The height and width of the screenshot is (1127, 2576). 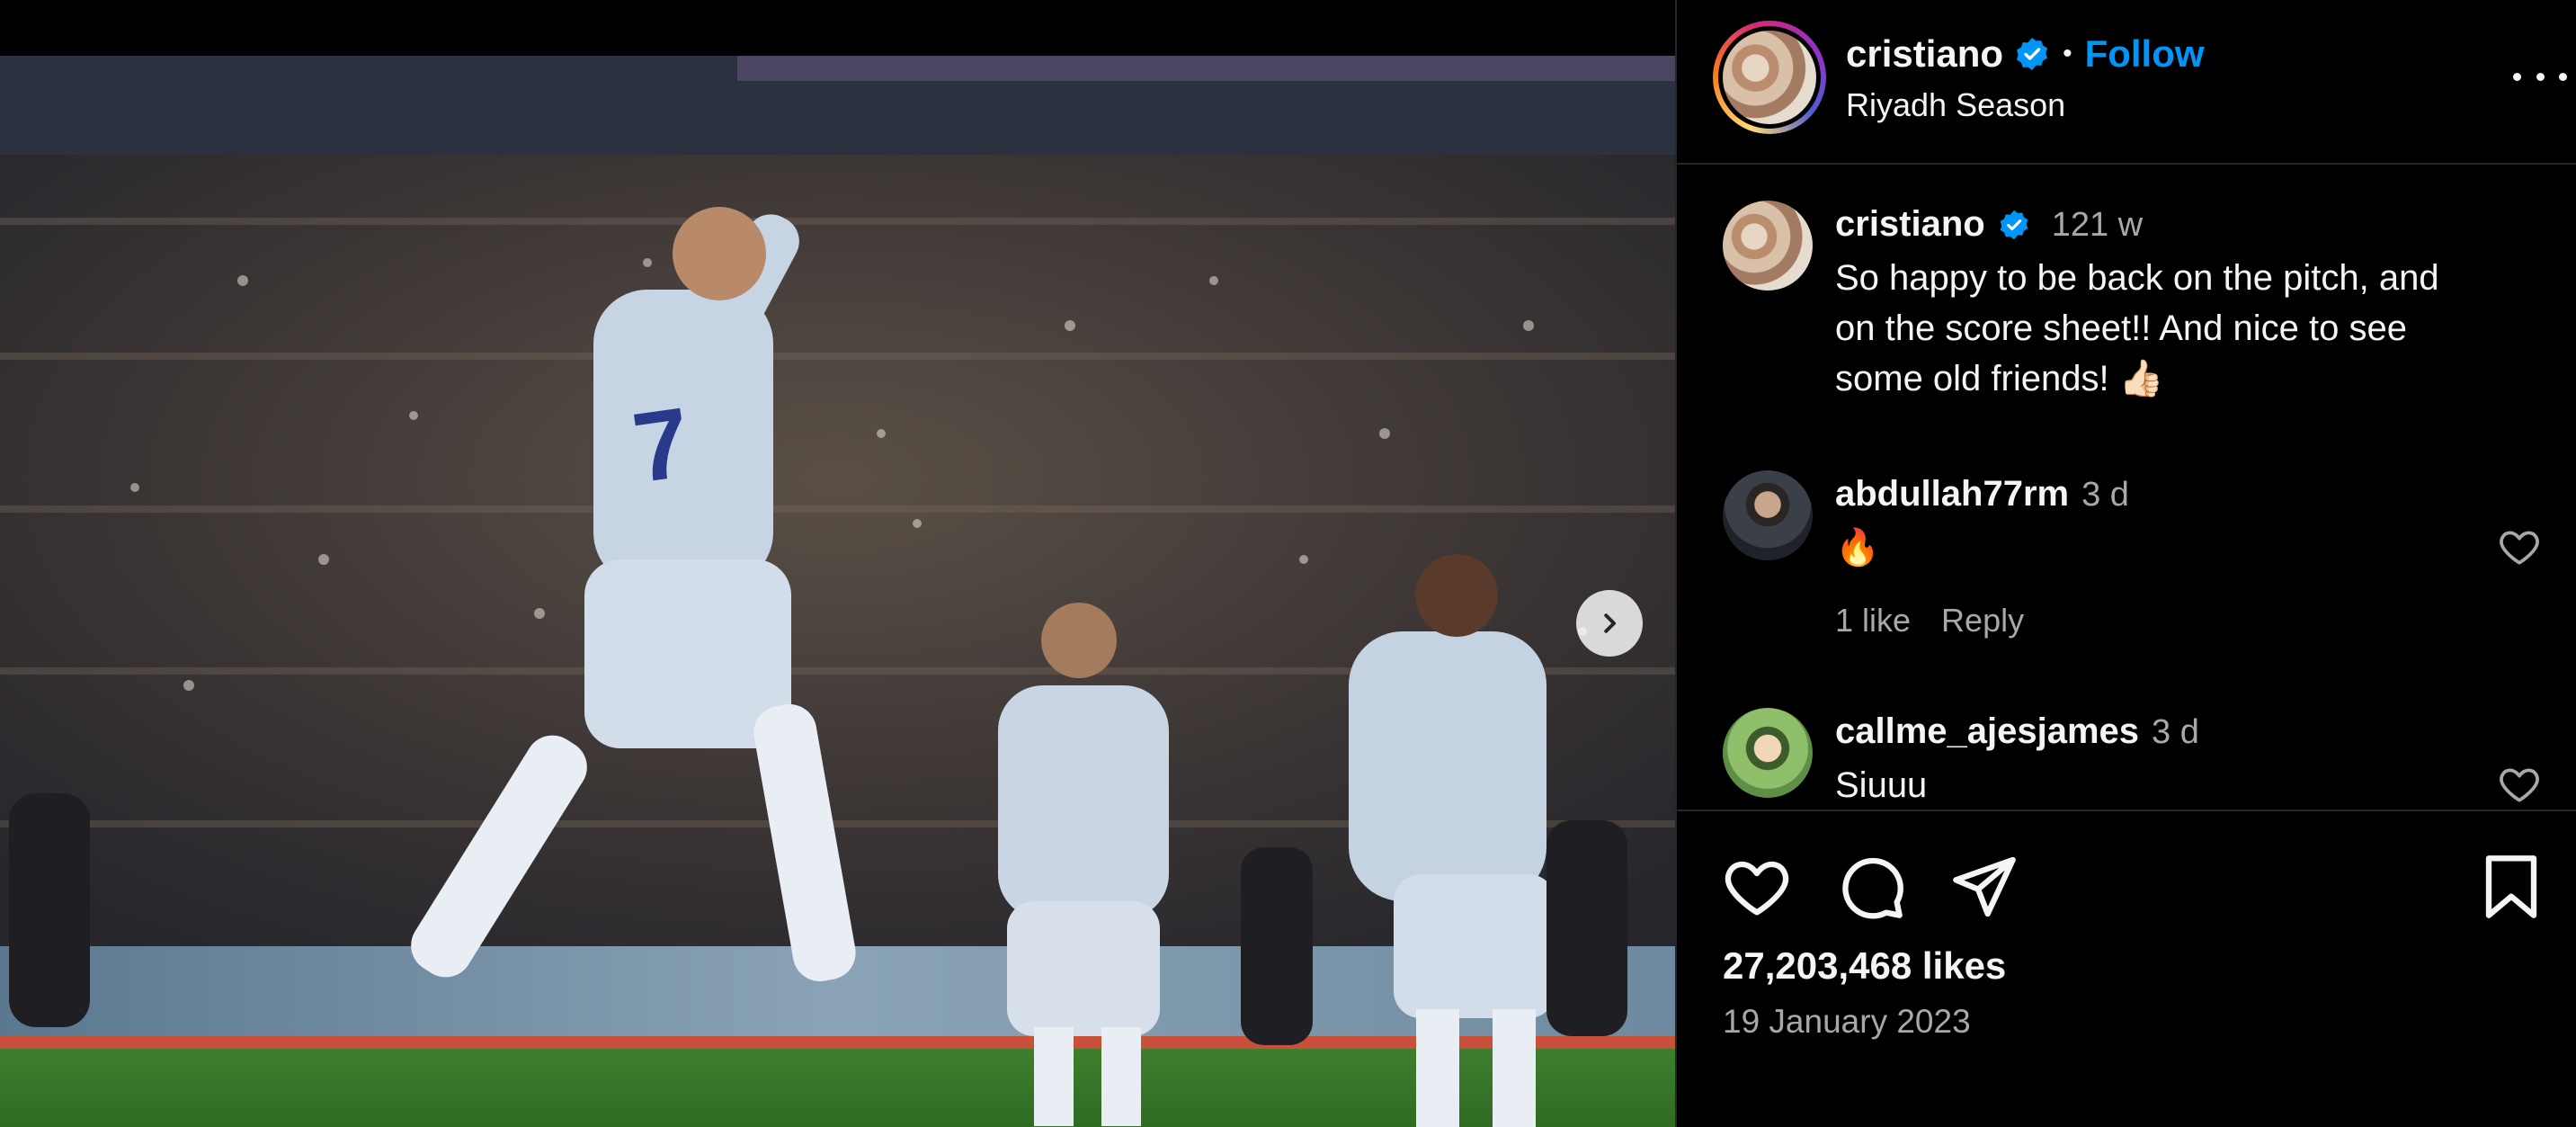 I want to click on follow-button: Follow, so click(x=2145, y=54).